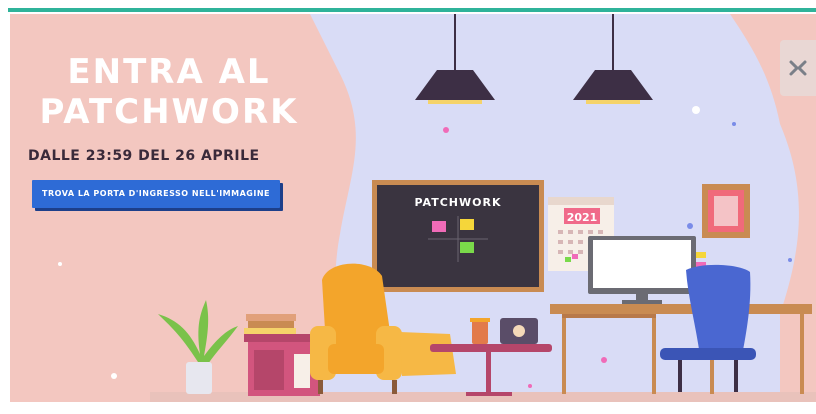 The height and width of the screenshot is (414, 816). What do you see at coordinates (467, 224) in the screenshot?
I see `sticky-note-yellow` at bounding box center [467, 224].